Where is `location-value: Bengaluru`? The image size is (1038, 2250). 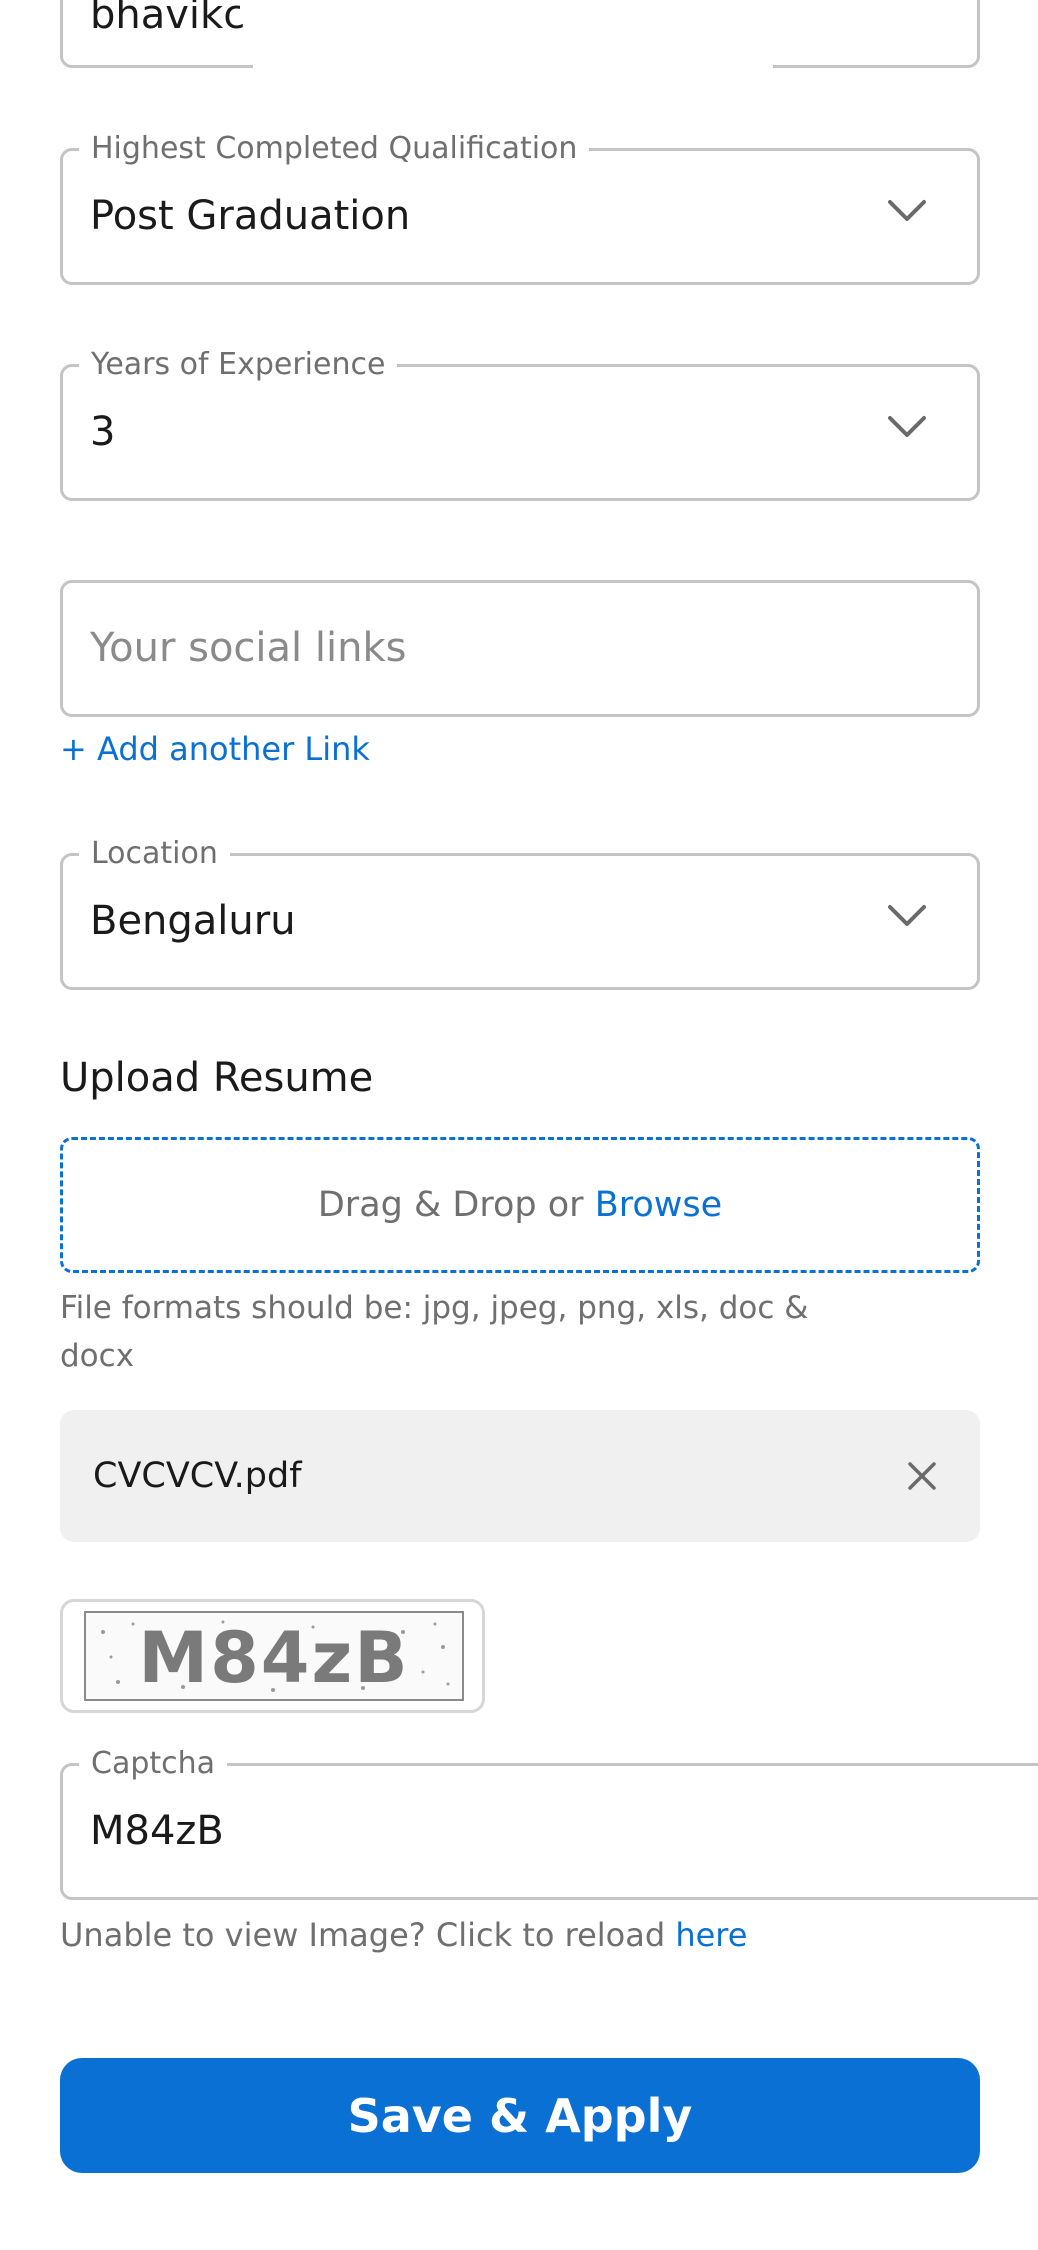 location-value: Bengaluru is located at coordinates (193, 921).